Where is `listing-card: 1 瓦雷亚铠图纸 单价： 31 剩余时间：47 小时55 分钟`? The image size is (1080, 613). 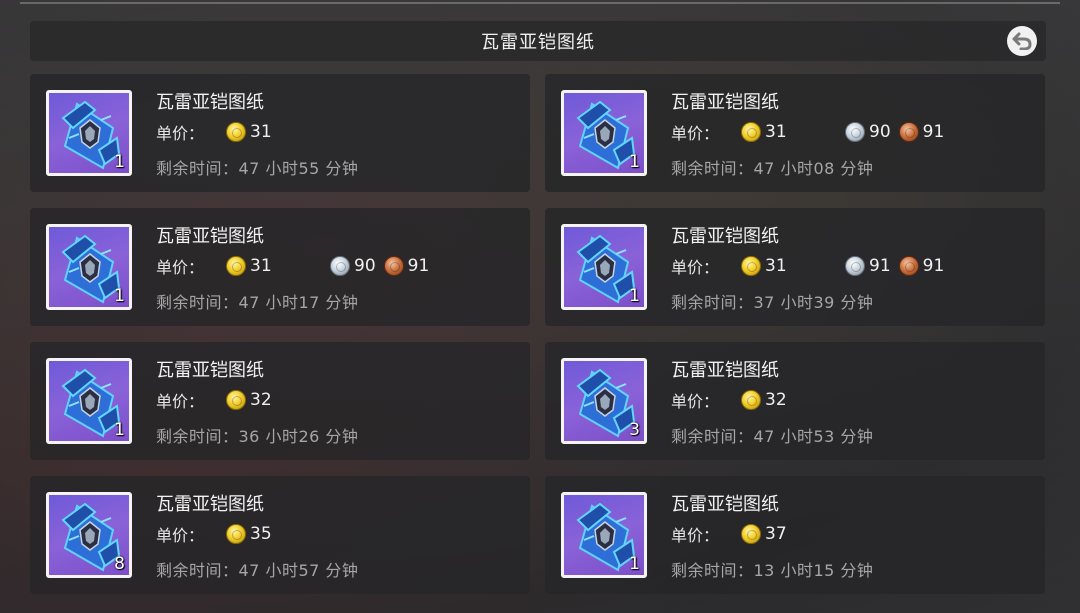
listing-card: 1 瓦雷亚铠图纸 单价： 31 剩余时间：47 小时55 分钟 is located at coordinates (280, 133).